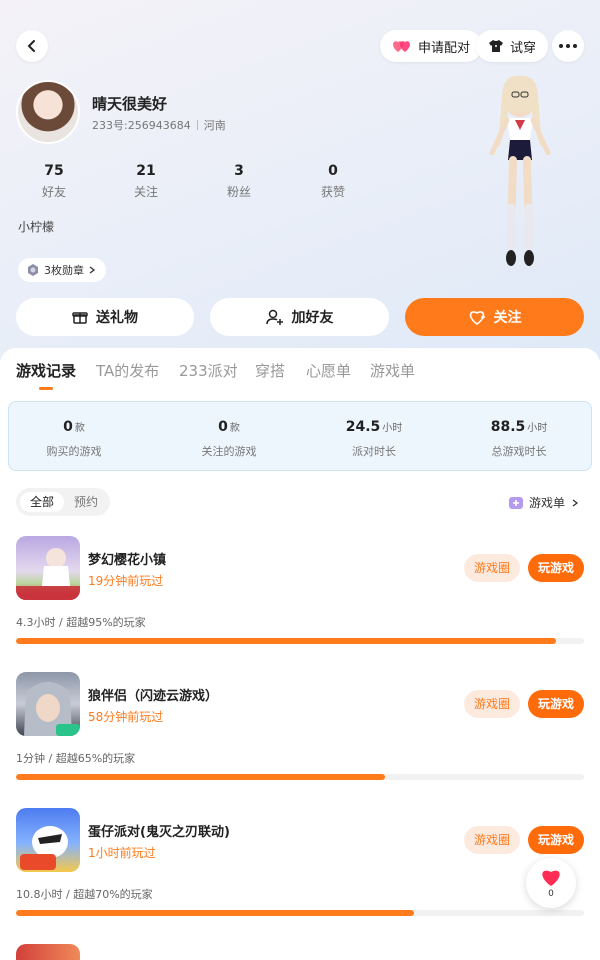 The height and width of the screenshot is (960, 600). What do you see at coordinates (374, 437) in the screenshot?
I see `summary-party-time: 24.5 小时 派对时长` at bounding box center [374, 437].